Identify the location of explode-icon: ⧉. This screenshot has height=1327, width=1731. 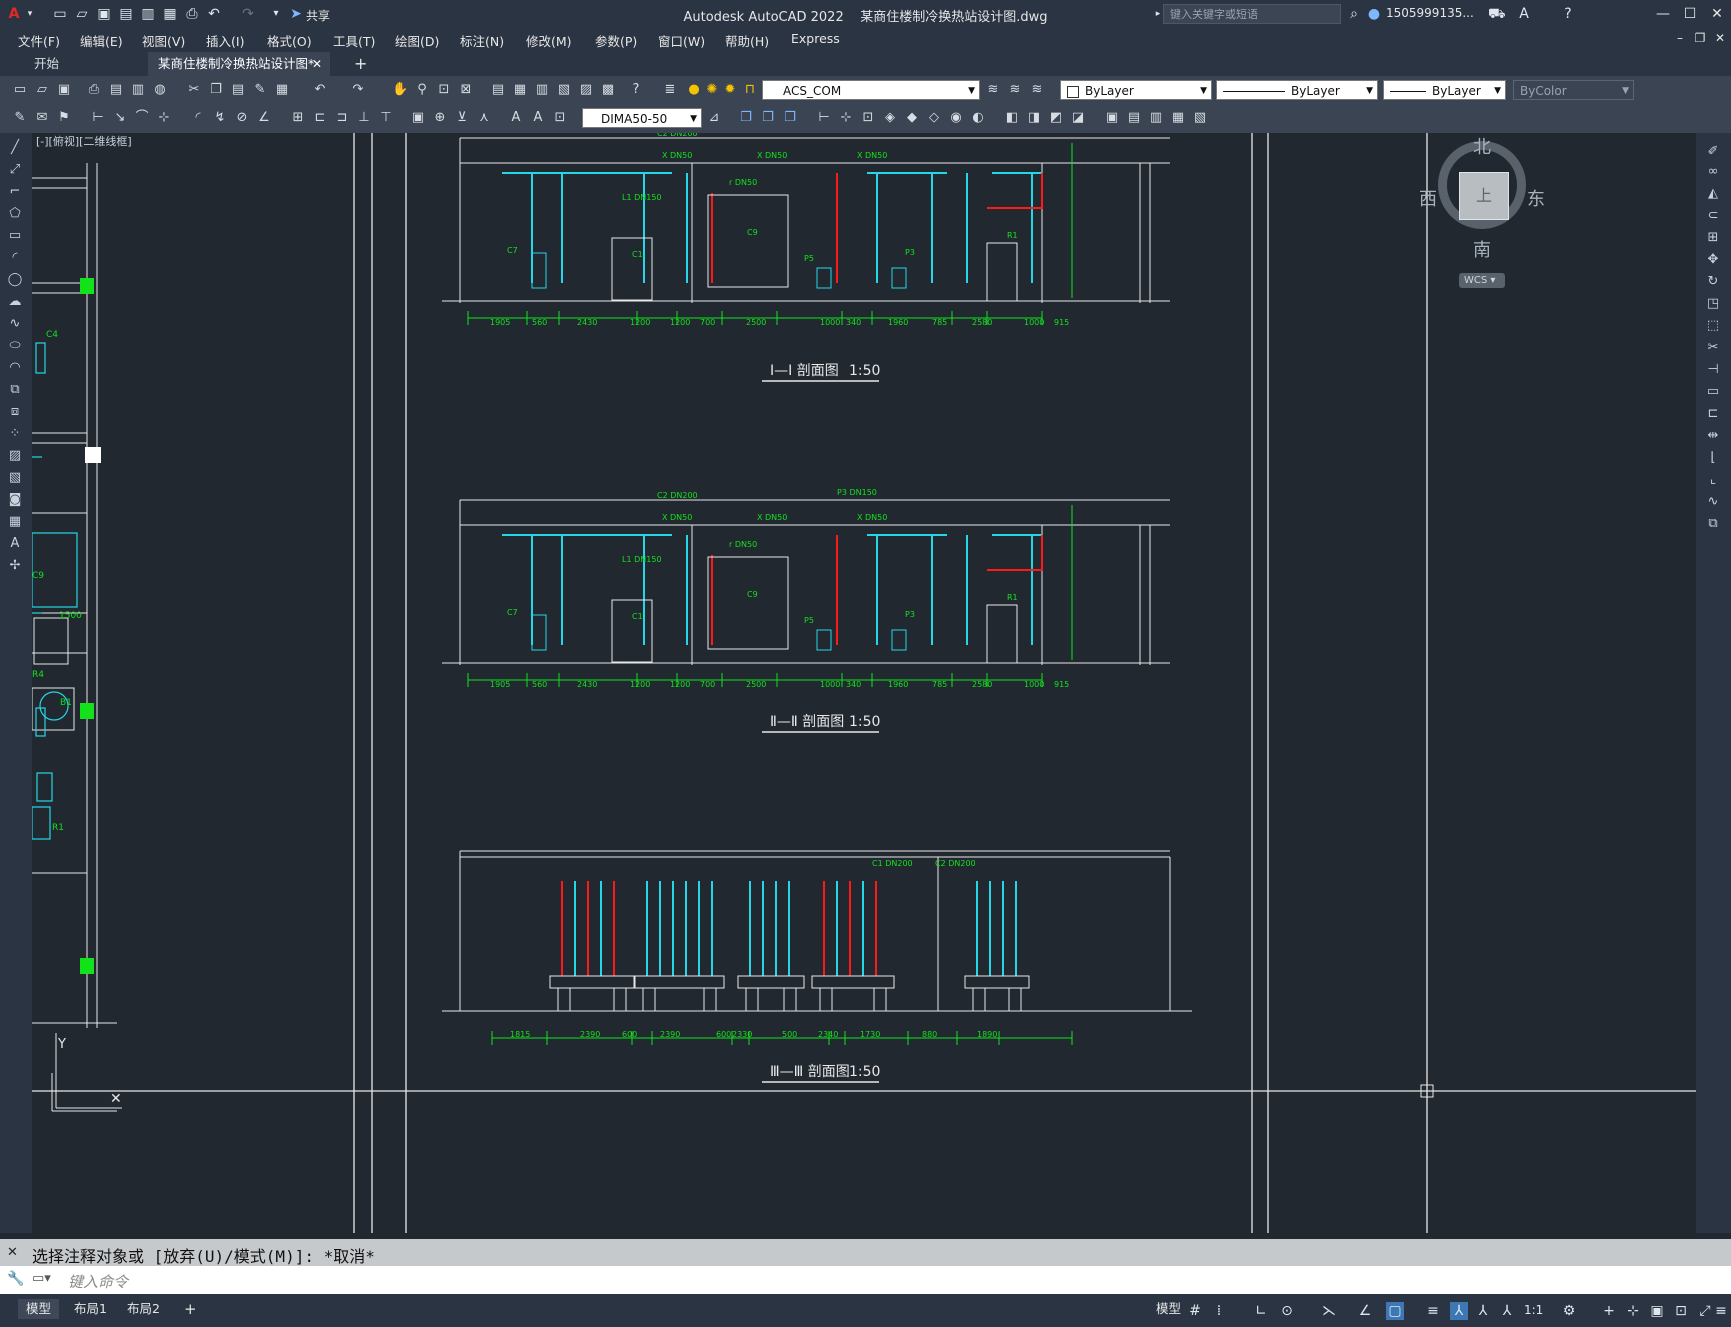
(1713, 524).